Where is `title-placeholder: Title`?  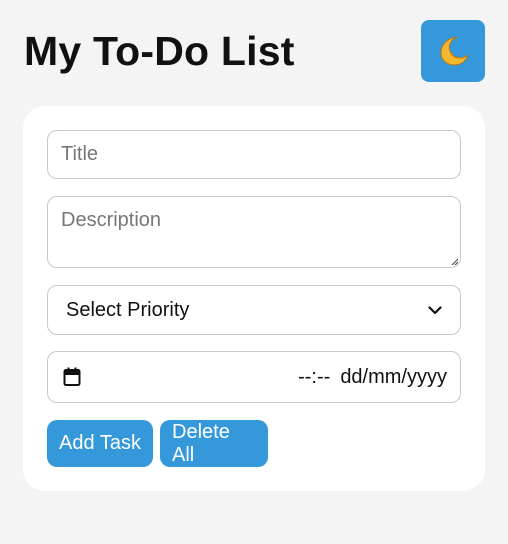 title-placeholder: Title is located at coordinates (80, 154).